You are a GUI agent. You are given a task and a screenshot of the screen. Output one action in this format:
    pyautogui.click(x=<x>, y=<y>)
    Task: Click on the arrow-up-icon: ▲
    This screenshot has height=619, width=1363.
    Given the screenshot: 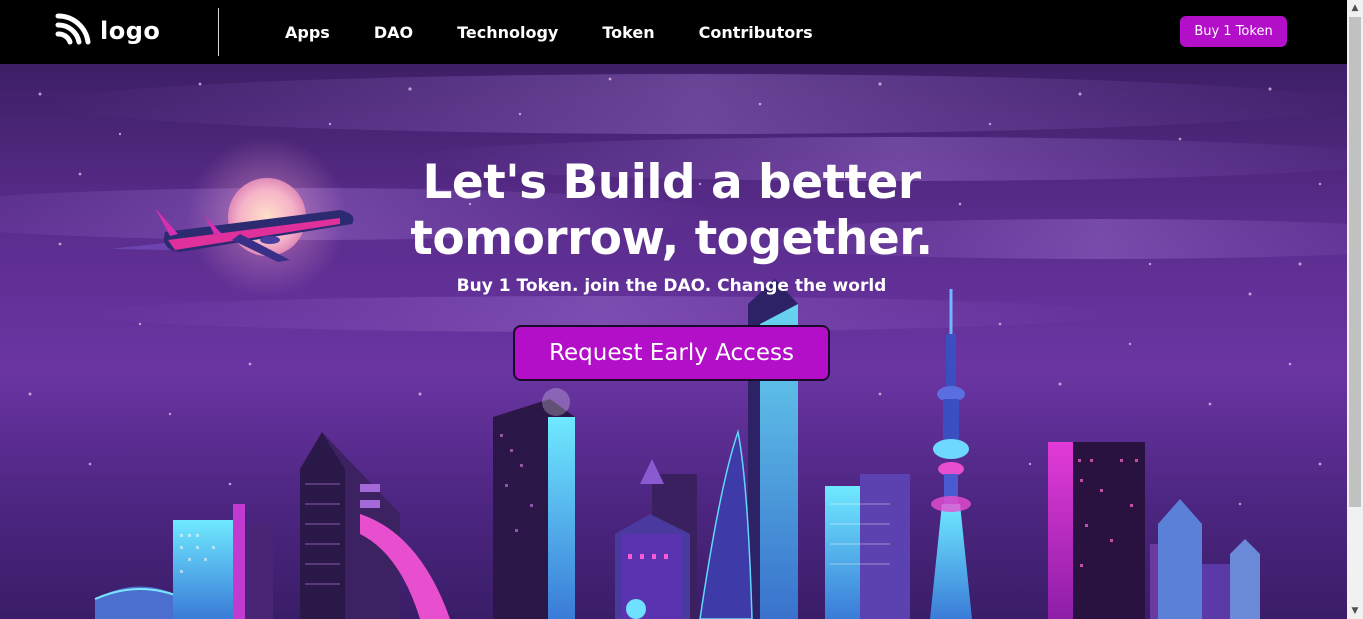 What is the action you would take?
    pyautogui.click(x=1355, y=8)
    